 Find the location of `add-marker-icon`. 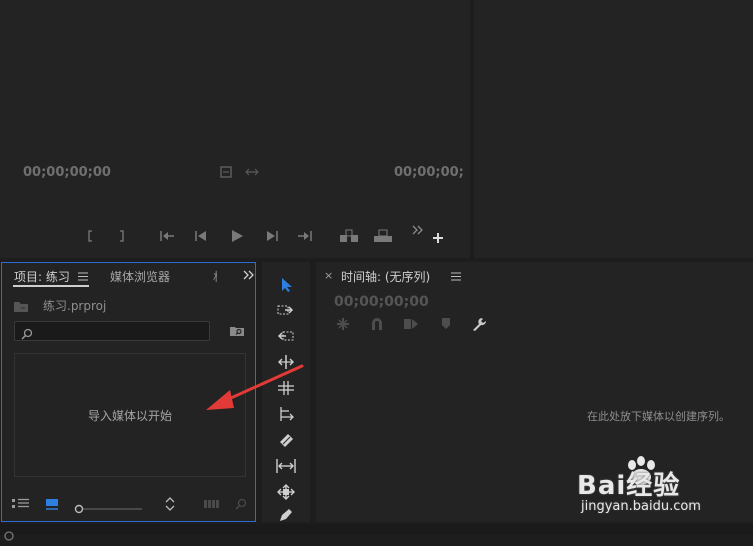

add-marker-icon is located at coordinates (446, 324).